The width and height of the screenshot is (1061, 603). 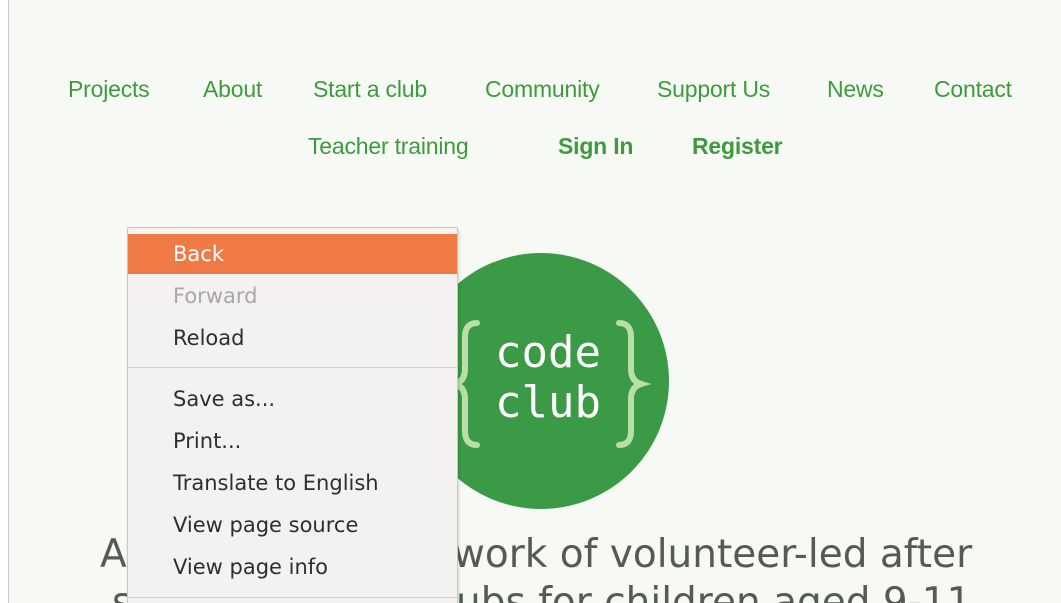 I want to click on nav-link-start-a-club: Start a club, so click(x=370, y=89).